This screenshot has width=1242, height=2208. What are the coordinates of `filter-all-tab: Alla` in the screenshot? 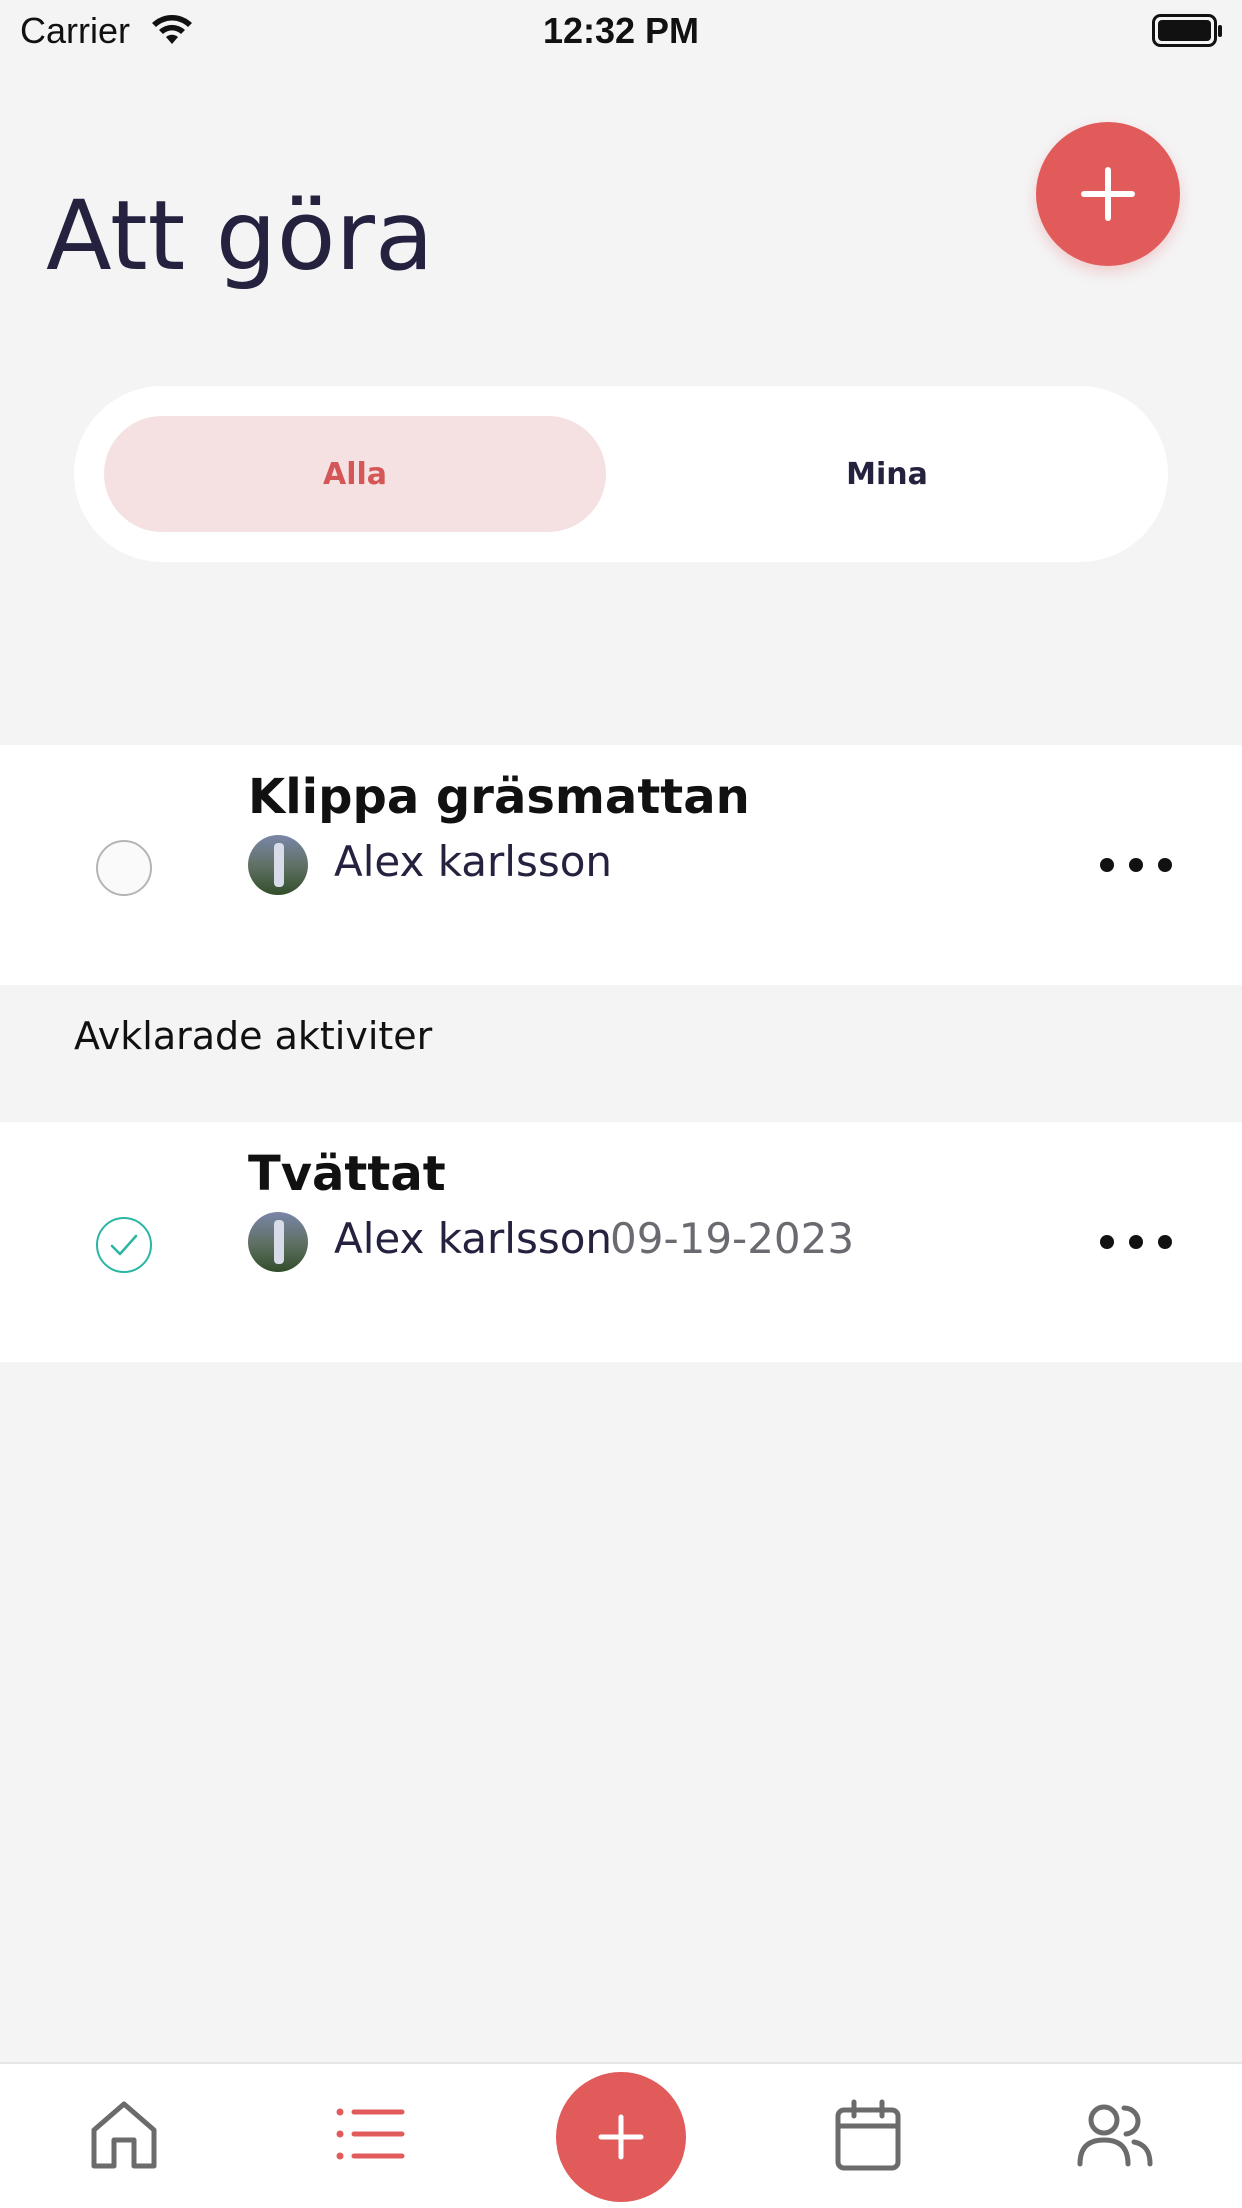 It's located at (355, 474).